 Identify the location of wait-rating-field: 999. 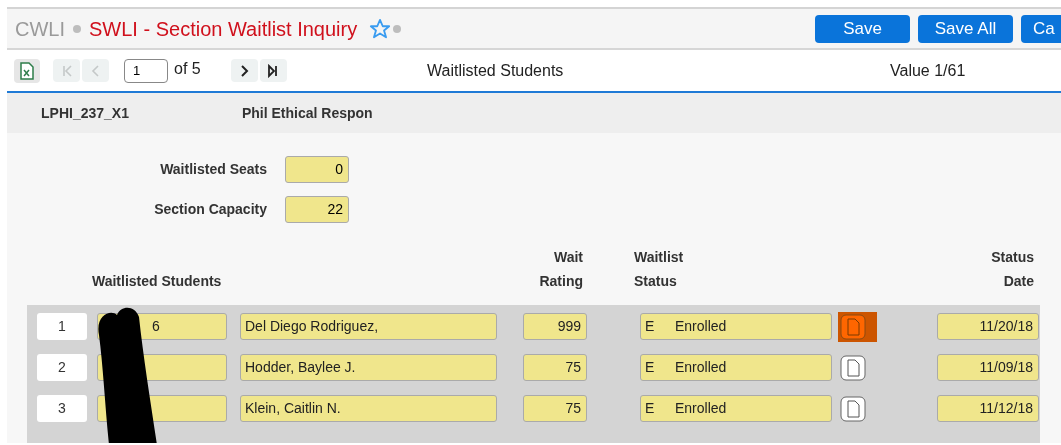
(555, 326).